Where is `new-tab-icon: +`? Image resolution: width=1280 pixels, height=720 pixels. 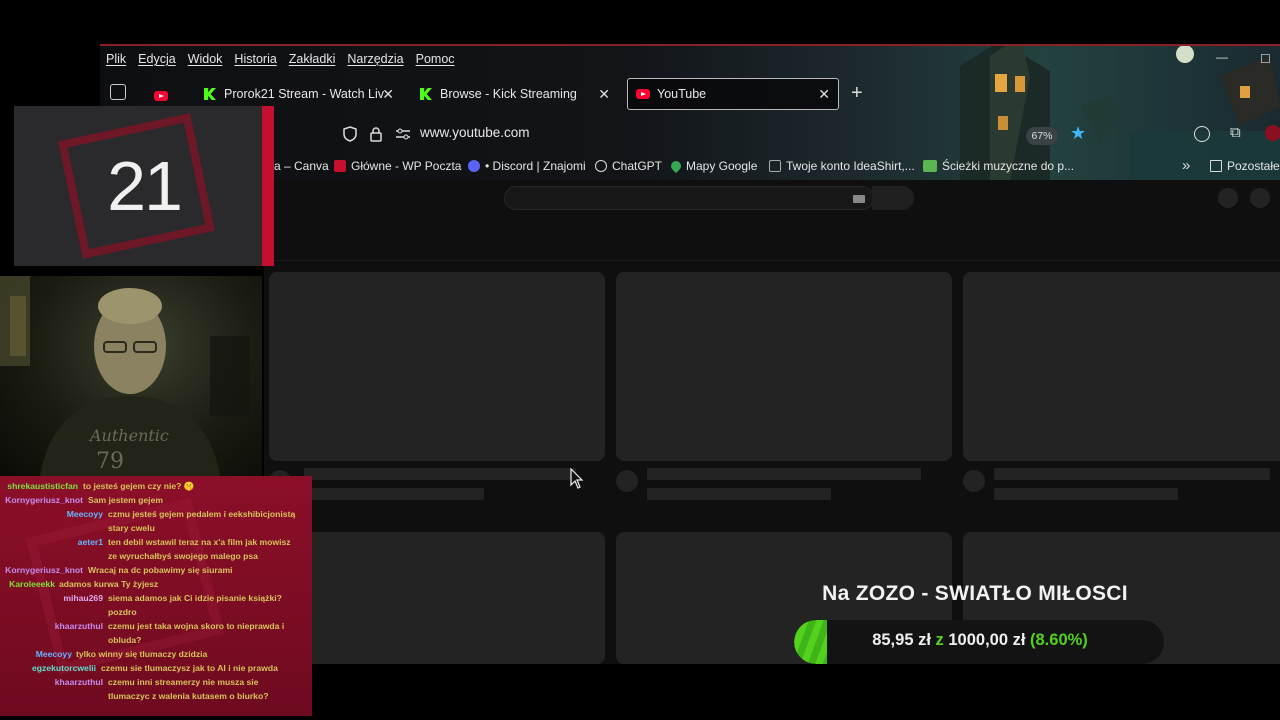 new-tab-icon: + is located at coordinates (857, 93).